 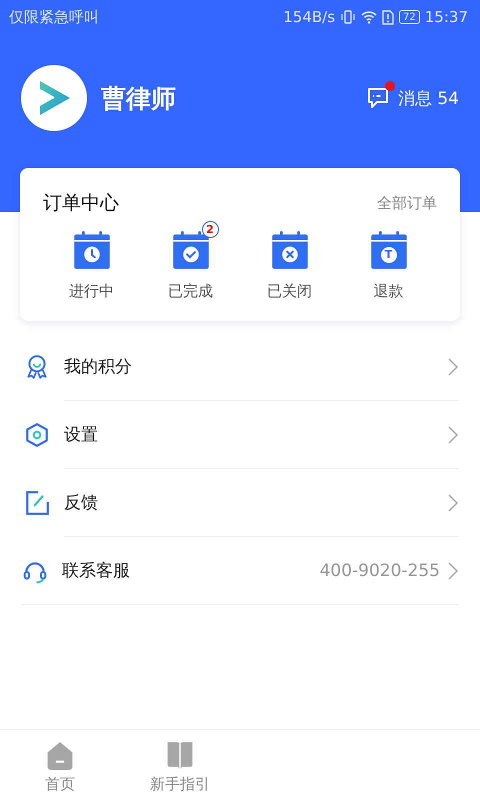 I want to click on home-icon, so click(x=60, y=755).